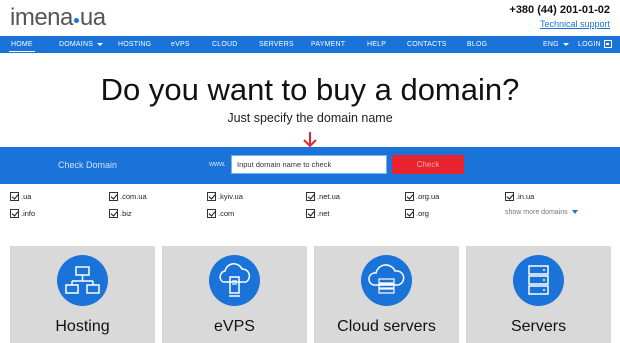  Describe the element at coordinates (28, 213) in the screenshot. I see `zone-label: .info` at that location.